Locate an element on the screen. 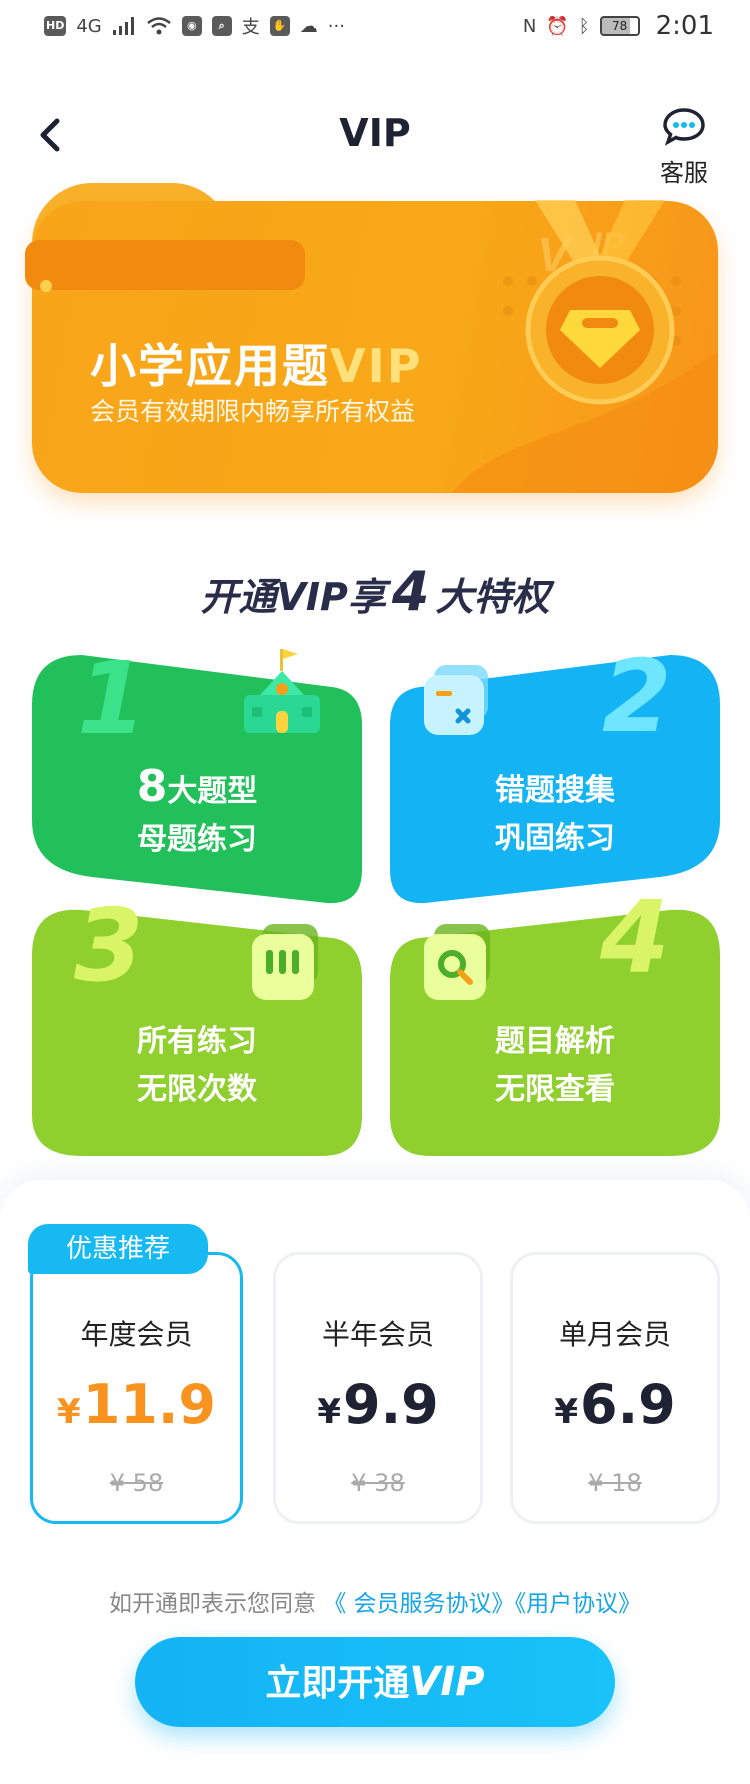  network-type: 4G is located at coordinates (89, 26).